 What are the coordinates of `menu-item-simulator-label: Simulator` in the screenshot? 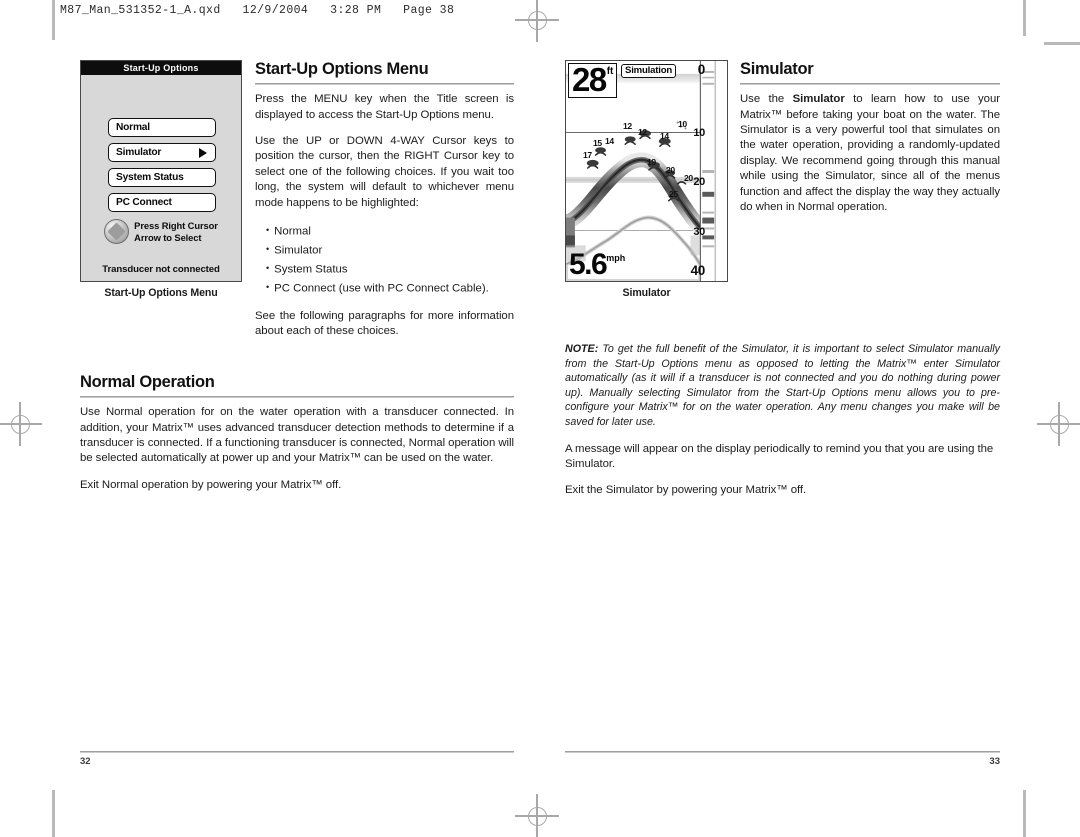 It's located at (139, 152).